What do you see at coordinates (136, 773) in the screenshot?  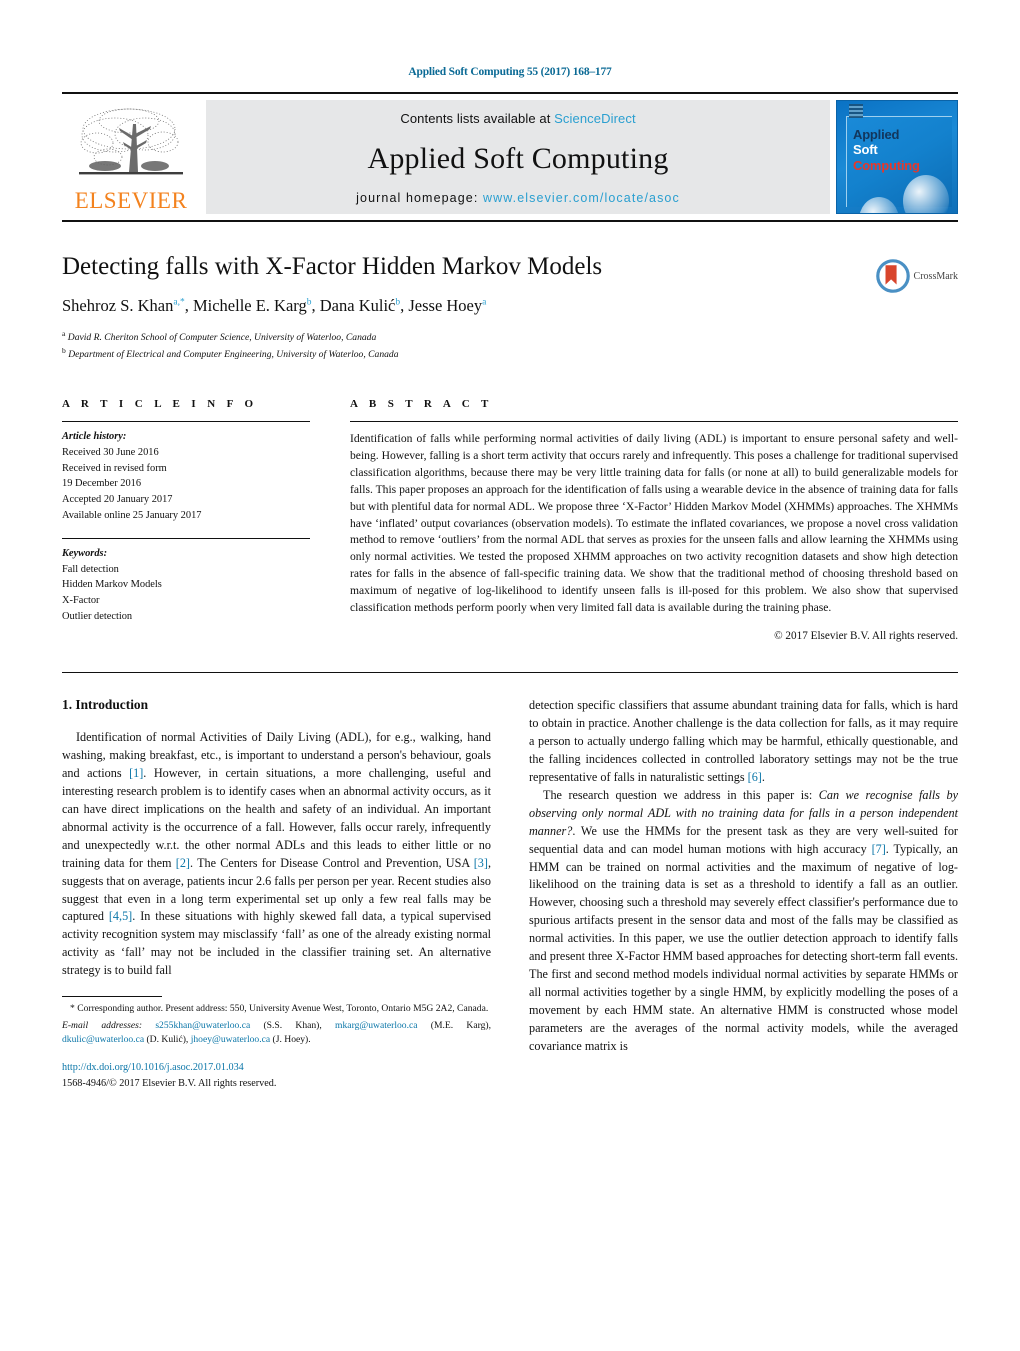 I see `citation-ref: [1]` at bounding box center [136, 773].